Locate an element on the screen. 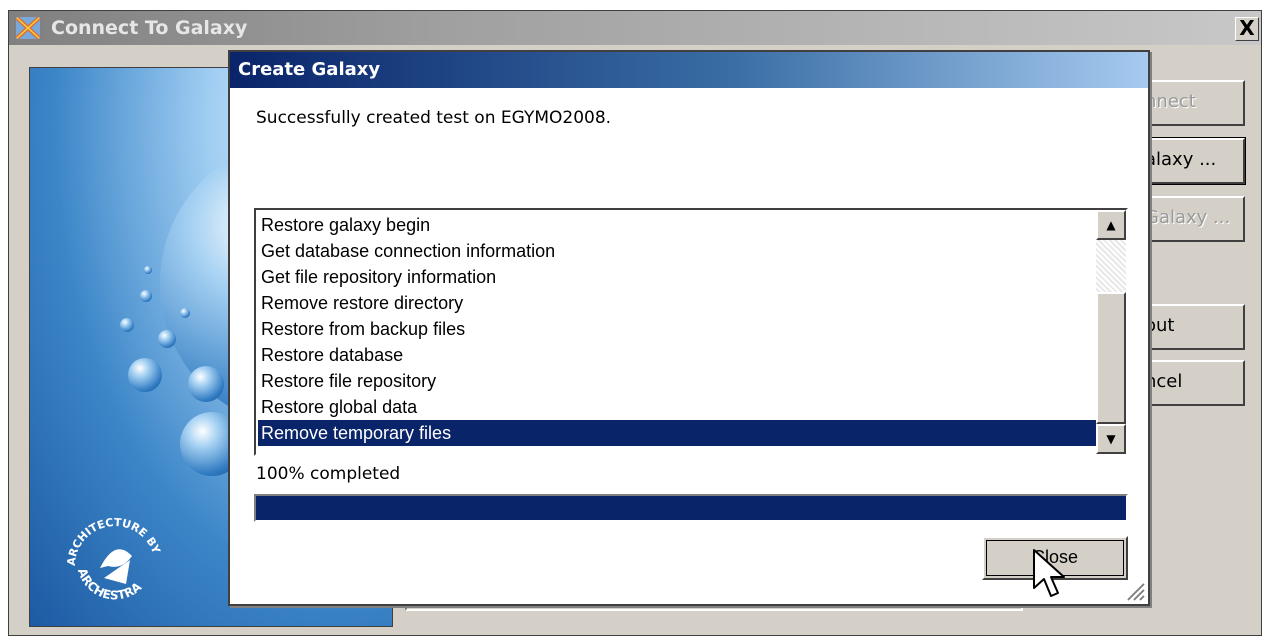 This screenshot has width=1262, height=638. log-item: Restore global data is located at coordinates (677, 407).